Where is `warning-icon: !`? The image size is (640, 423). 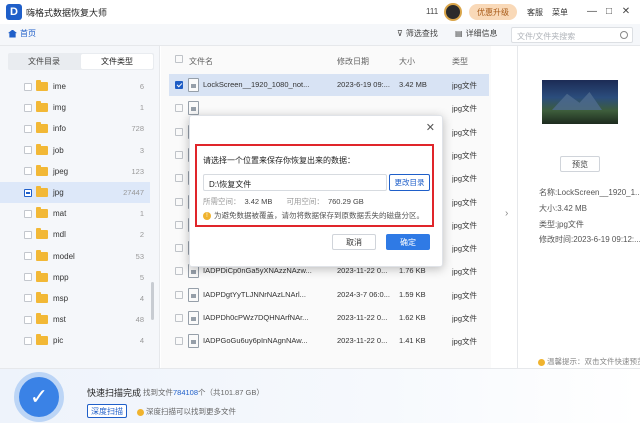
warning-icon: ! is located at coordinates (207, 216).